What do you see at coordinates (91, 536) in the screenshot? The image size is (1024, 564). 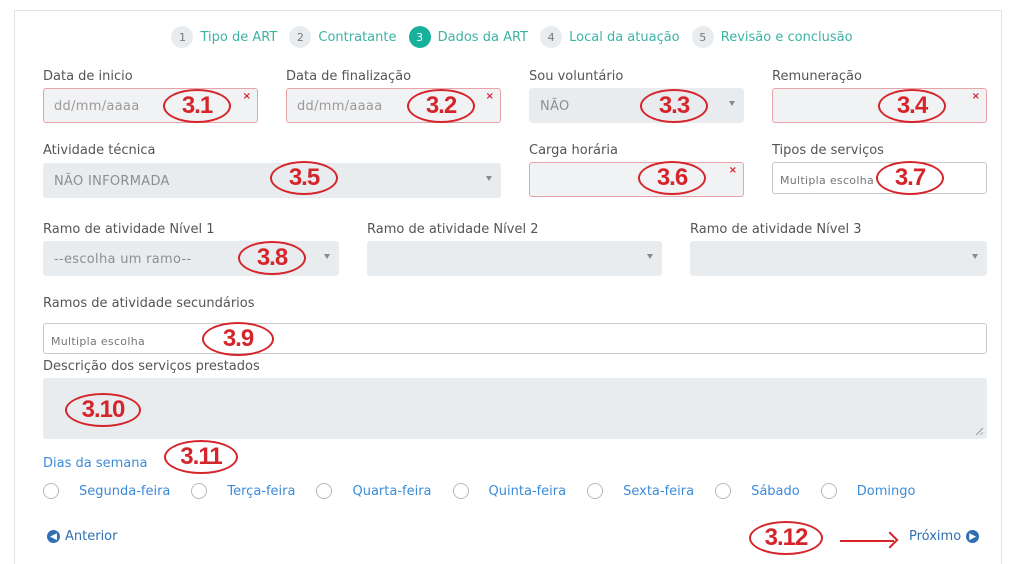 I see `previous-label: Anterior` at bounding box center [91, 536].